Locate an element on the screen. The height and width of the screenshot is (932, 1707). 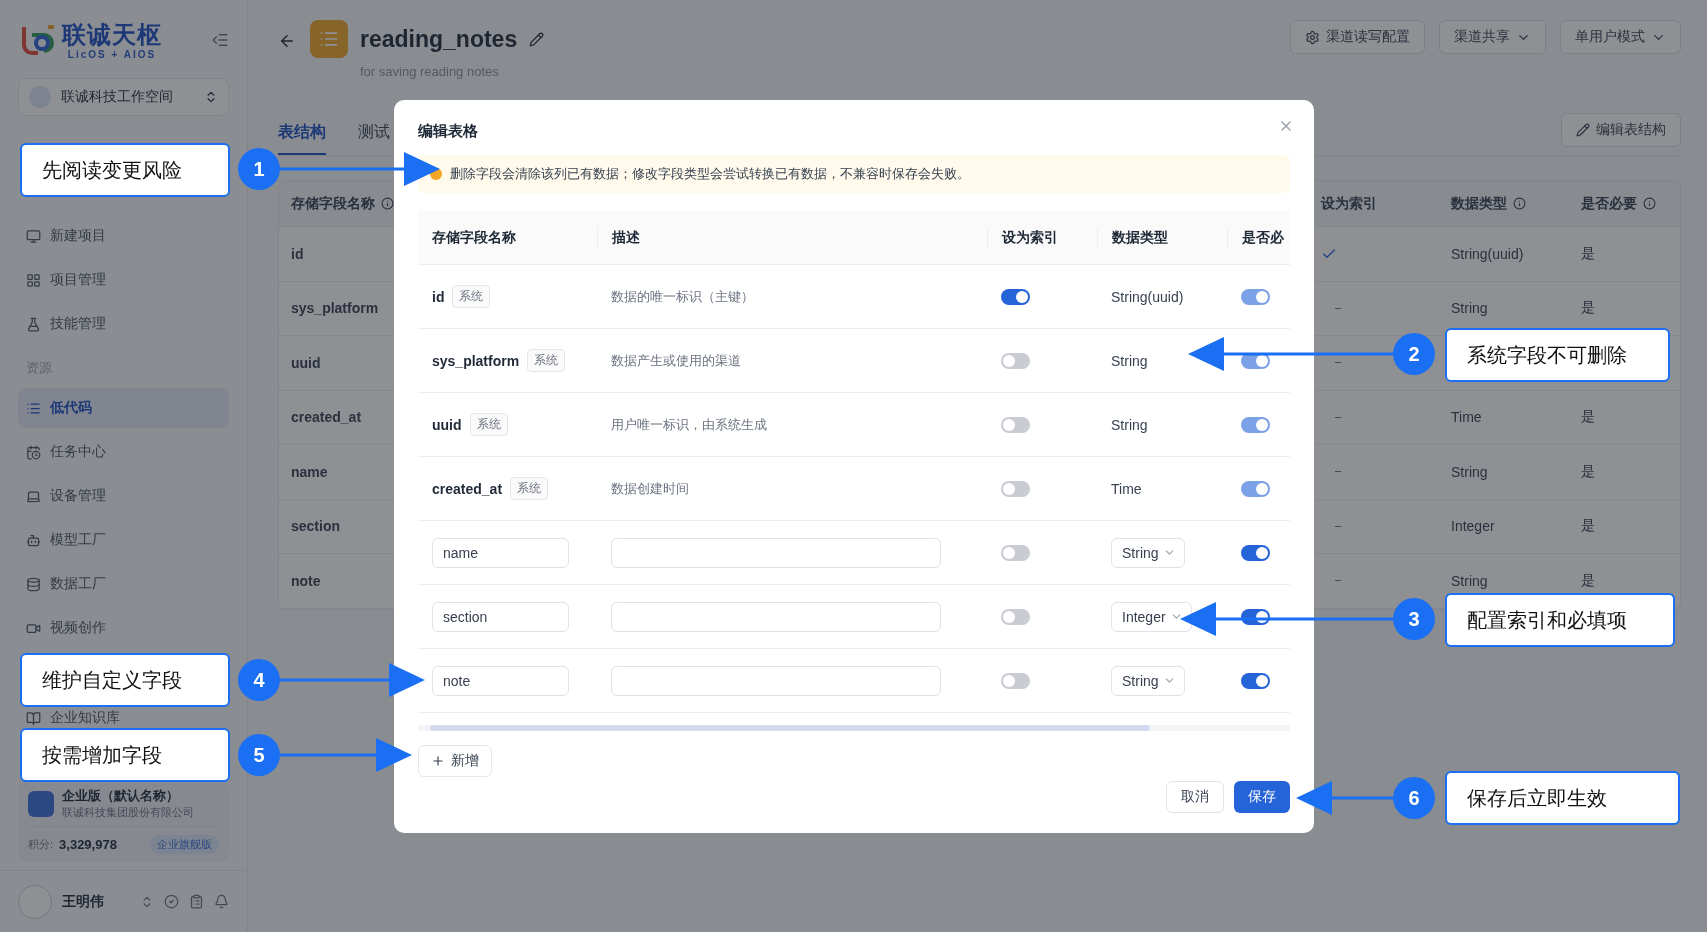
table-cell: name is located at coordinates (309, 471).